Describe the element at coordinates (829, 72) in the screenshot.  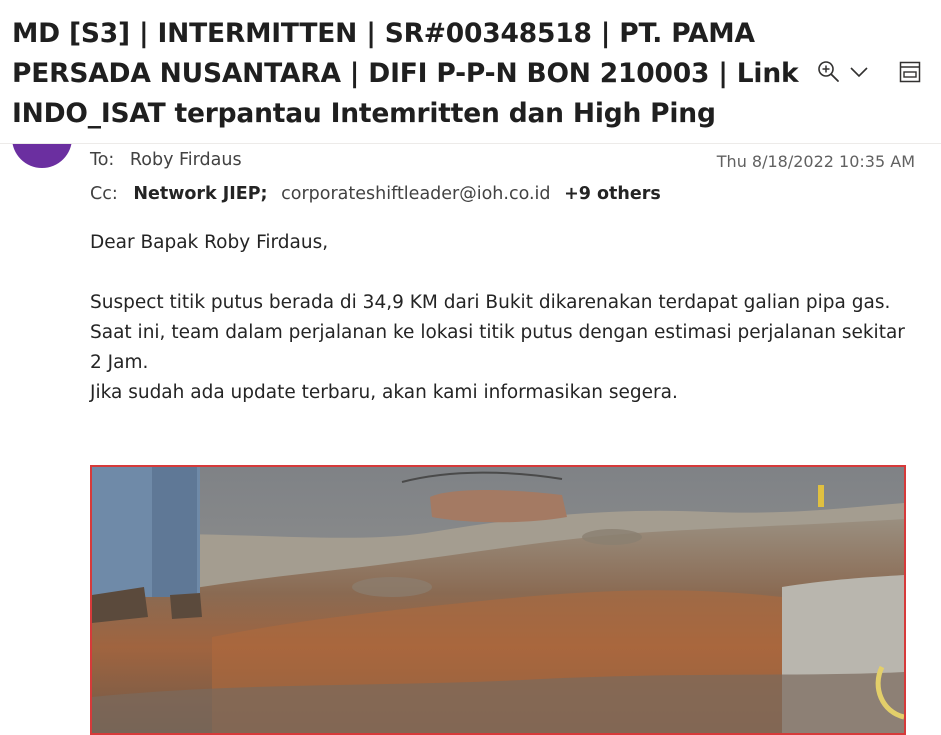
I see `zoom-icon` at that location.